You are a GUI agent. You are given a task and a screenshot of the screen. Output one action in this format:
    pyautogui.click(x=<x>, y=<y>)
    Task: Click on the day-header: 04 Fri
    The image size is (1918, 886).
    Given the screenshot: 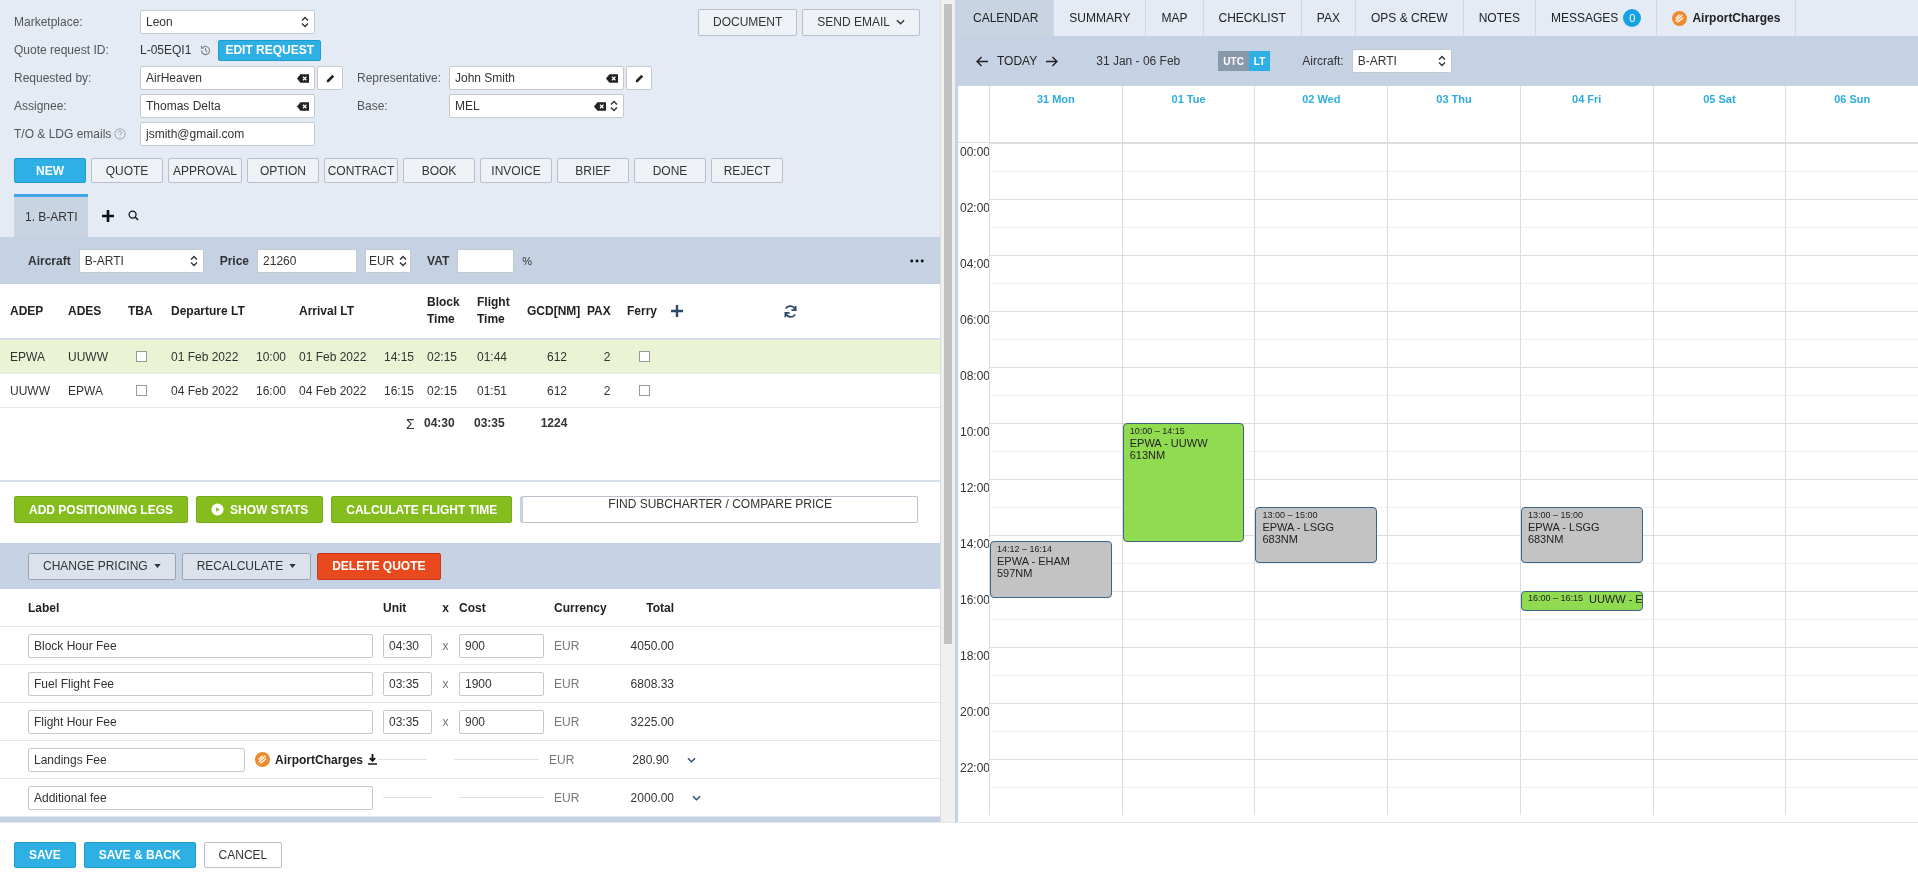 What is the action you would take?
    pyautogui.click(x=1587, y=99)
    